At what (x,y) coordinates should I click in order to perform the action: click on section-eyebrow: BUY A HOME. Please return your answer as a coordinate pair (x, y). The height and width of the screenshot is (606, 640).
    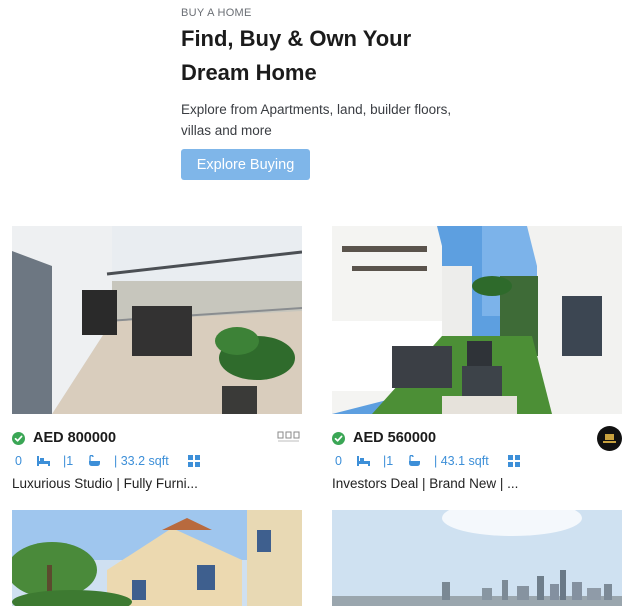
    Looking at the image, I should click on (216, 13).